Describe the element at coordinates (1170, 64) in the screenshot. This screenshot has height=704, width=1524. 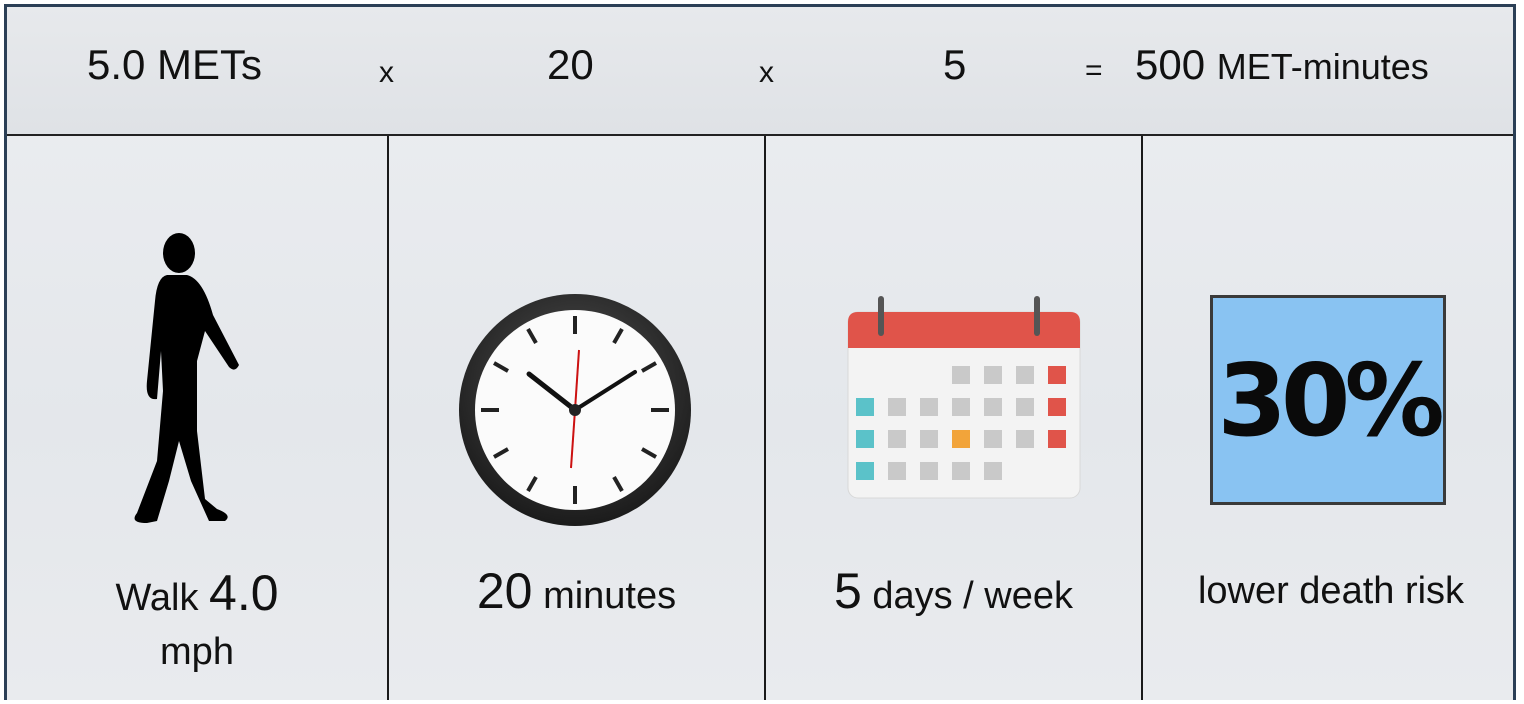
I see `formula-result-number: 500` at that location.